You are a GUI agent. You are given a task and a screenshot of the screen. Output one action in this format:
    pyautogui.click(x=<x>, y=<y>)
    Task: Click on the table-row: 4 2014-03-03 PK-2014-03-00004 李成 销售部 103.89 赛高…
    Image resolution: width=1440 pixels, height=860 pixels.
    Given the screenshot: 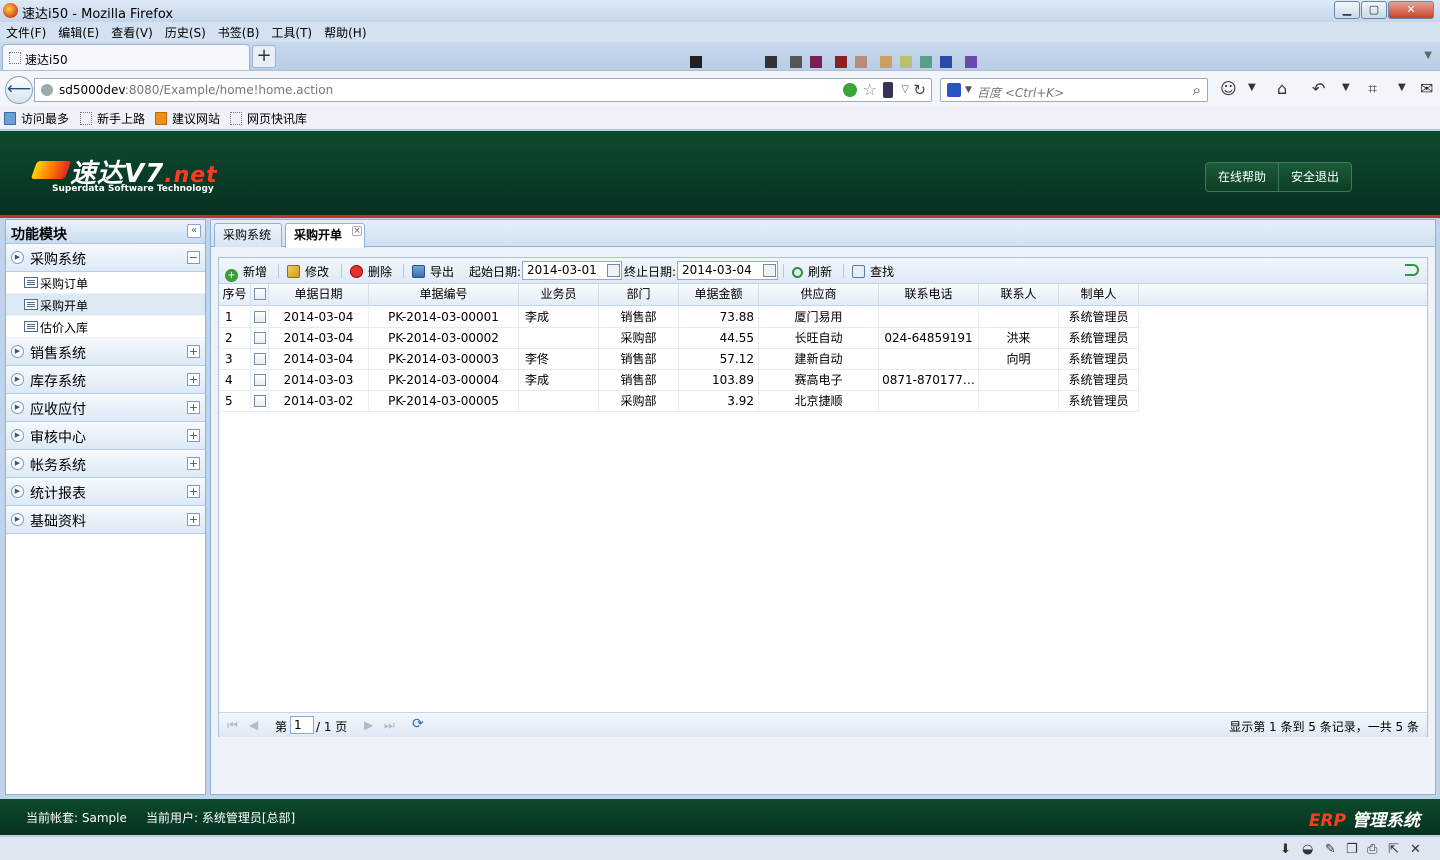 What is the action you would take?
    pyautogui.click(x=679, y=380)
    